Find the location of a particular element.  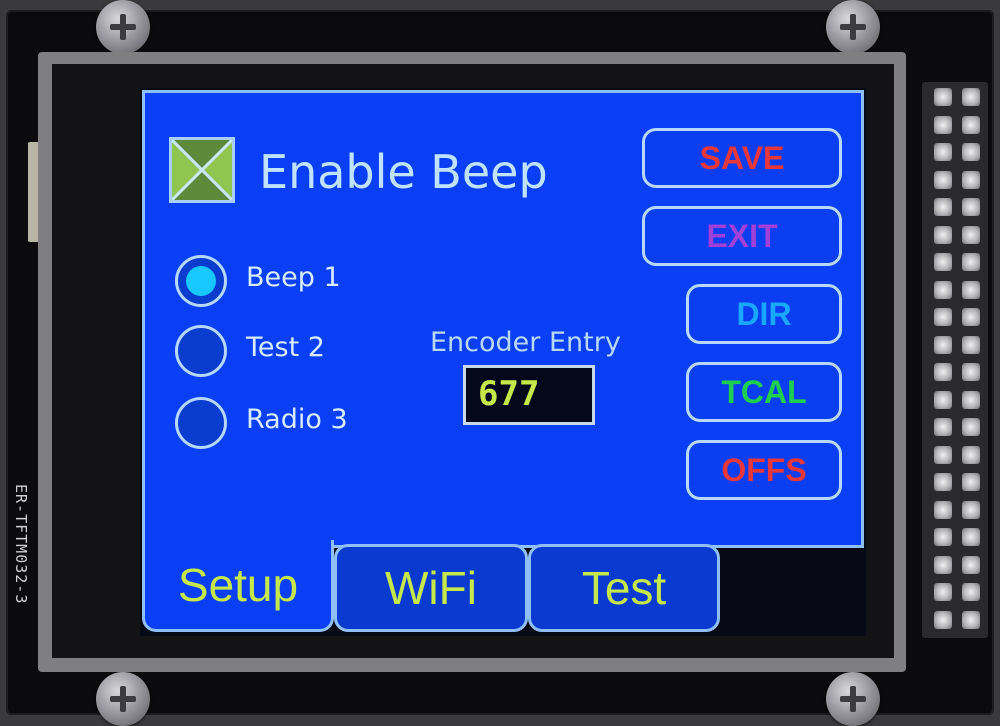

checkbox-x-icon is located at coordinates (202, 170).